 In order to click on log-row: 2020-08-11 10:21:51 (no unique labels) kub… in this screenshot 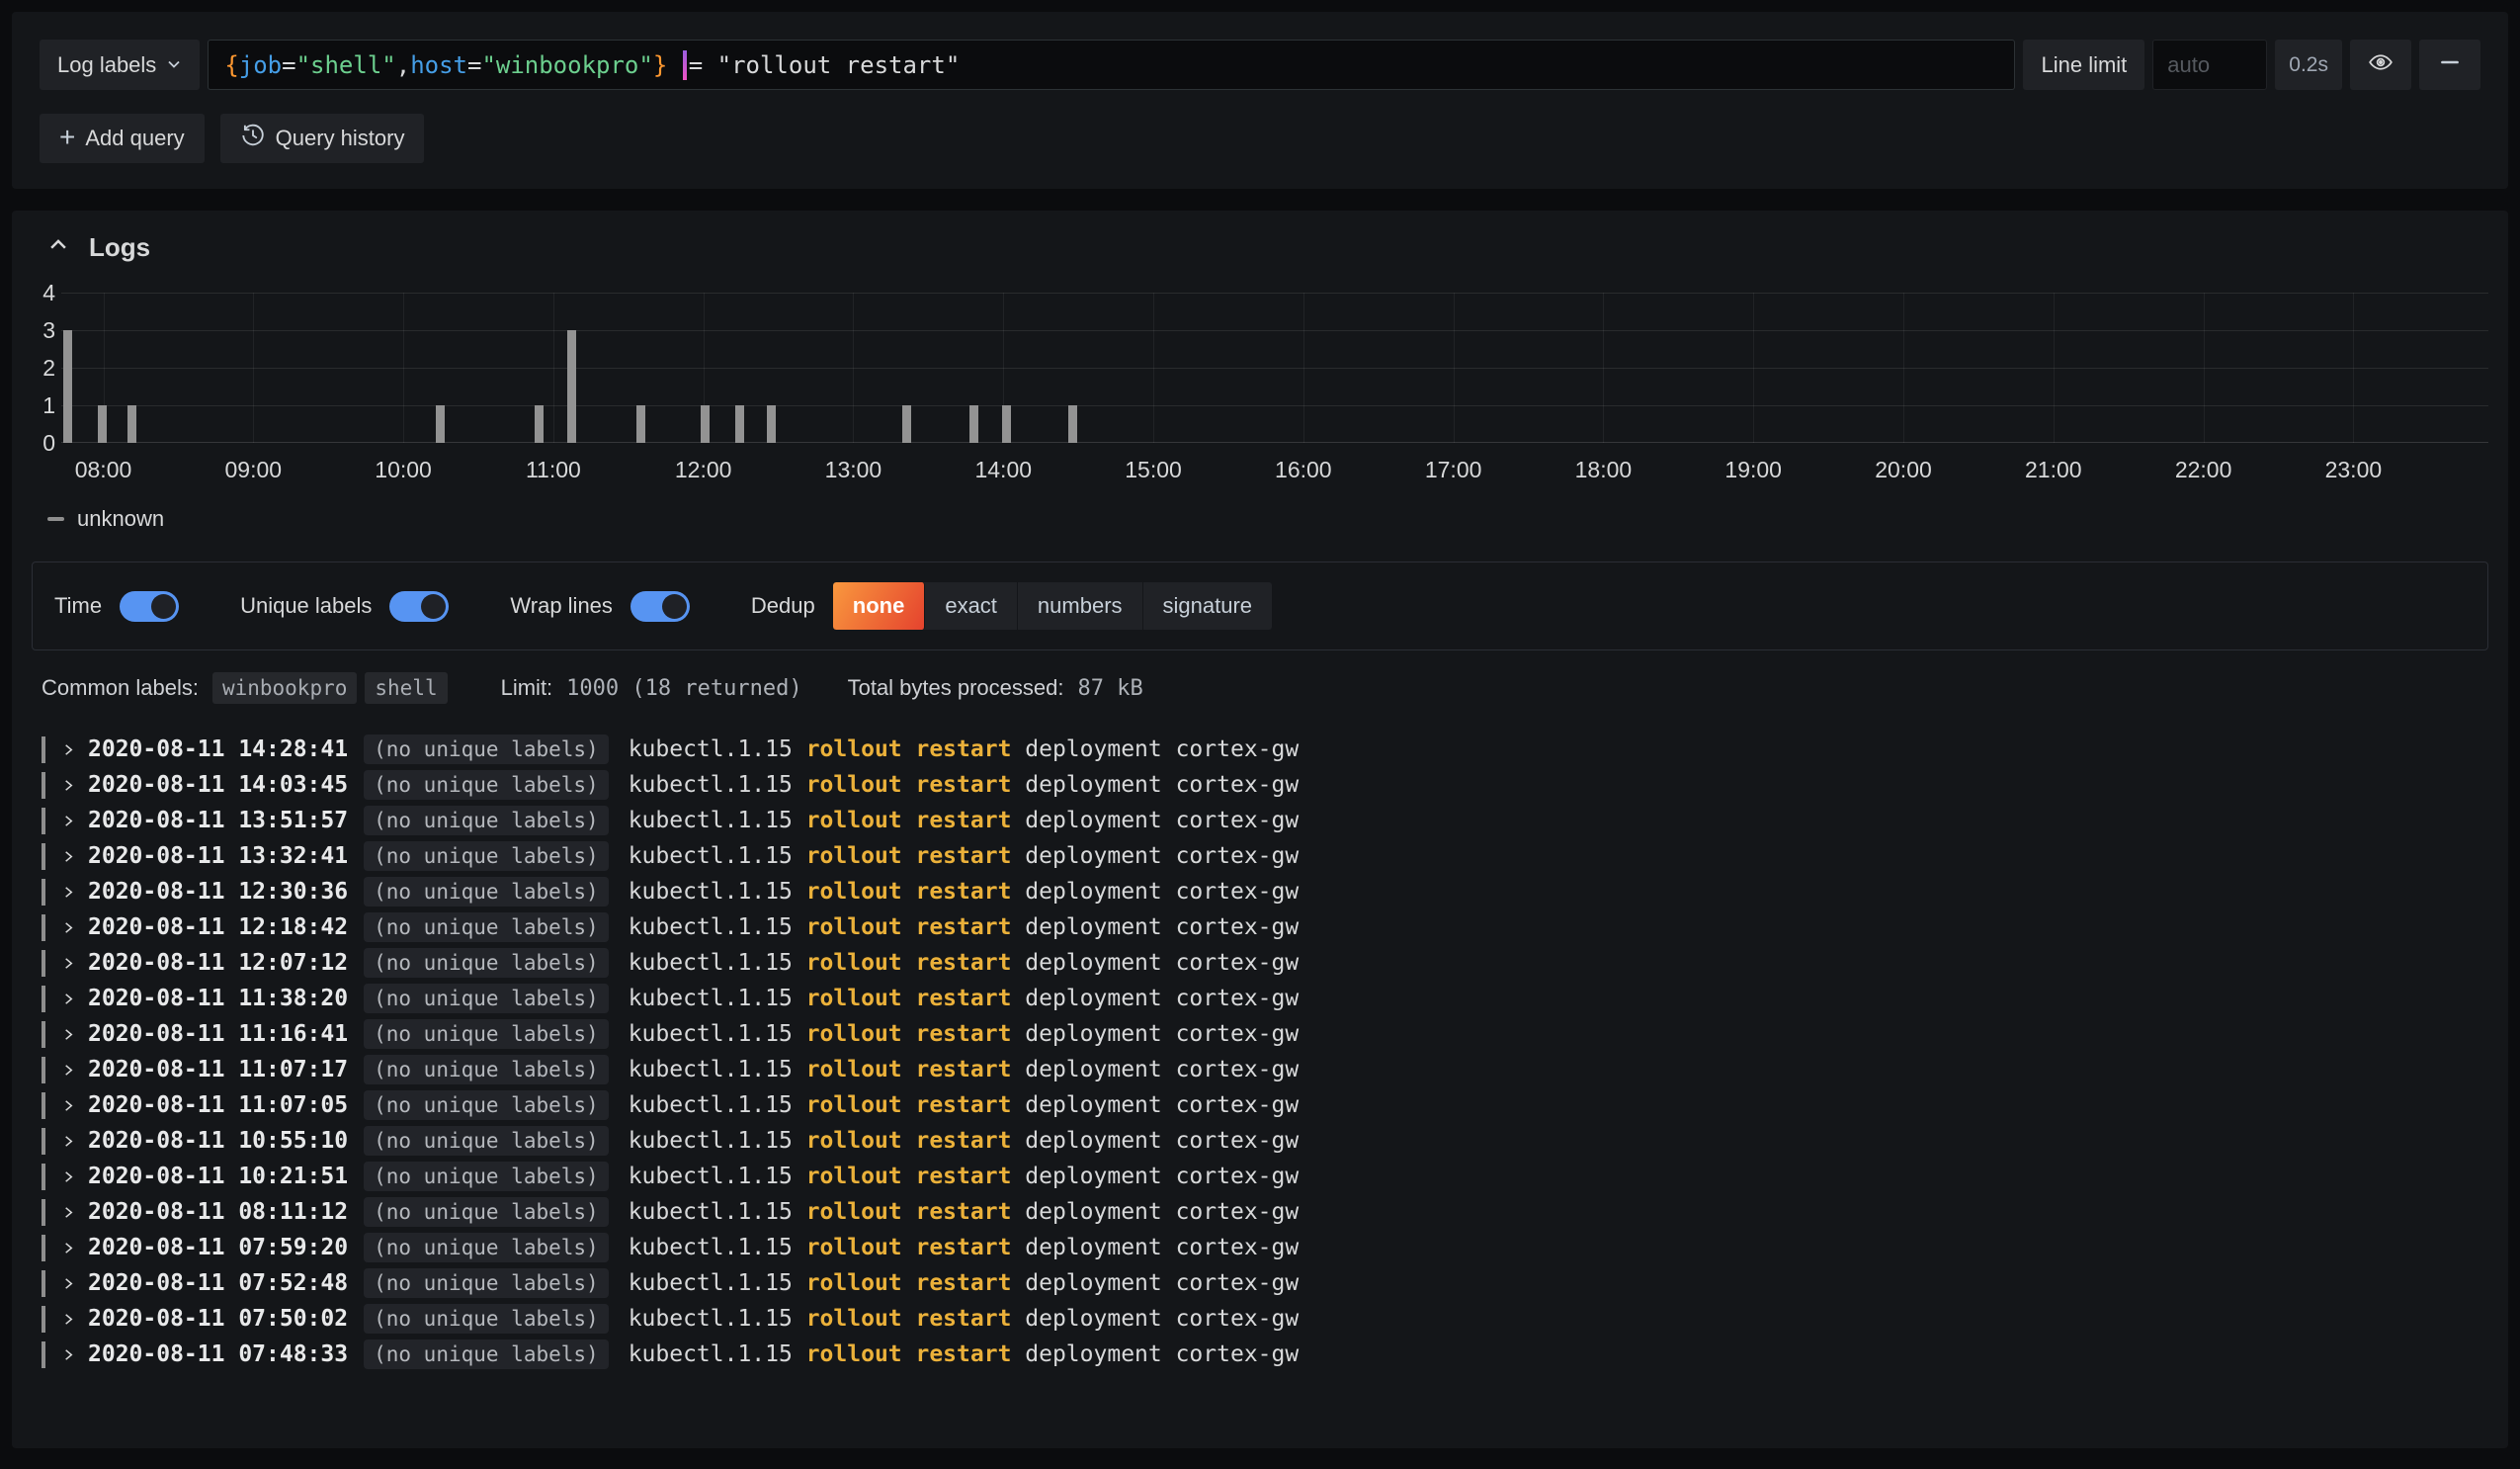, I will do `click(1260, 1176)`.